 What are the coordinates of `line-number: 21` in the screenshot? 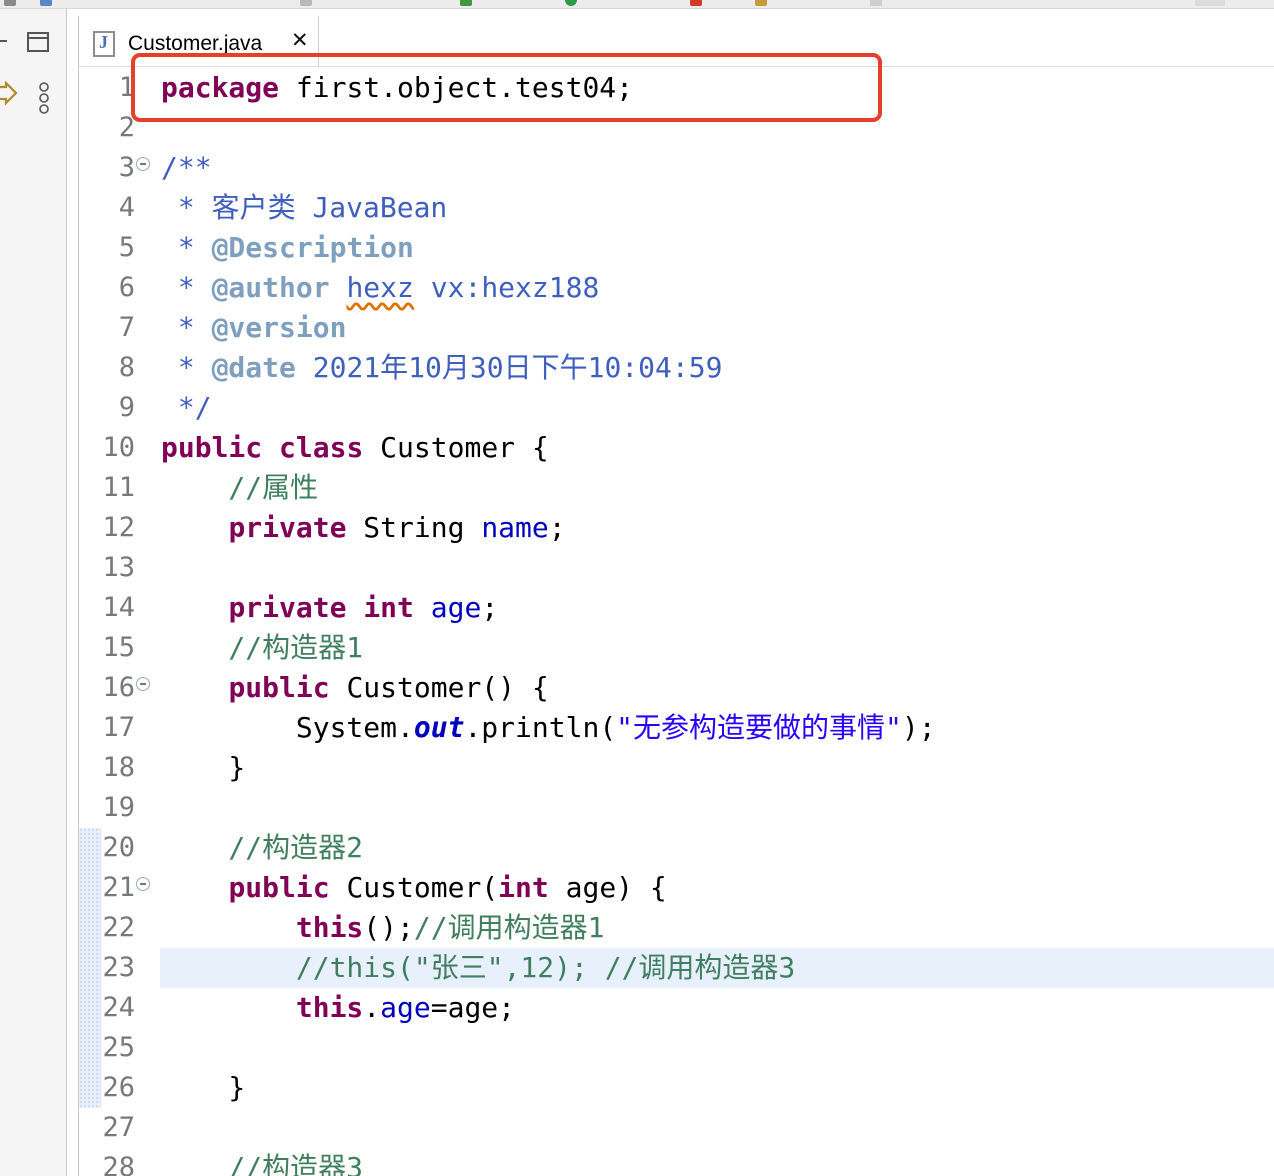 It's located at (118, 887).